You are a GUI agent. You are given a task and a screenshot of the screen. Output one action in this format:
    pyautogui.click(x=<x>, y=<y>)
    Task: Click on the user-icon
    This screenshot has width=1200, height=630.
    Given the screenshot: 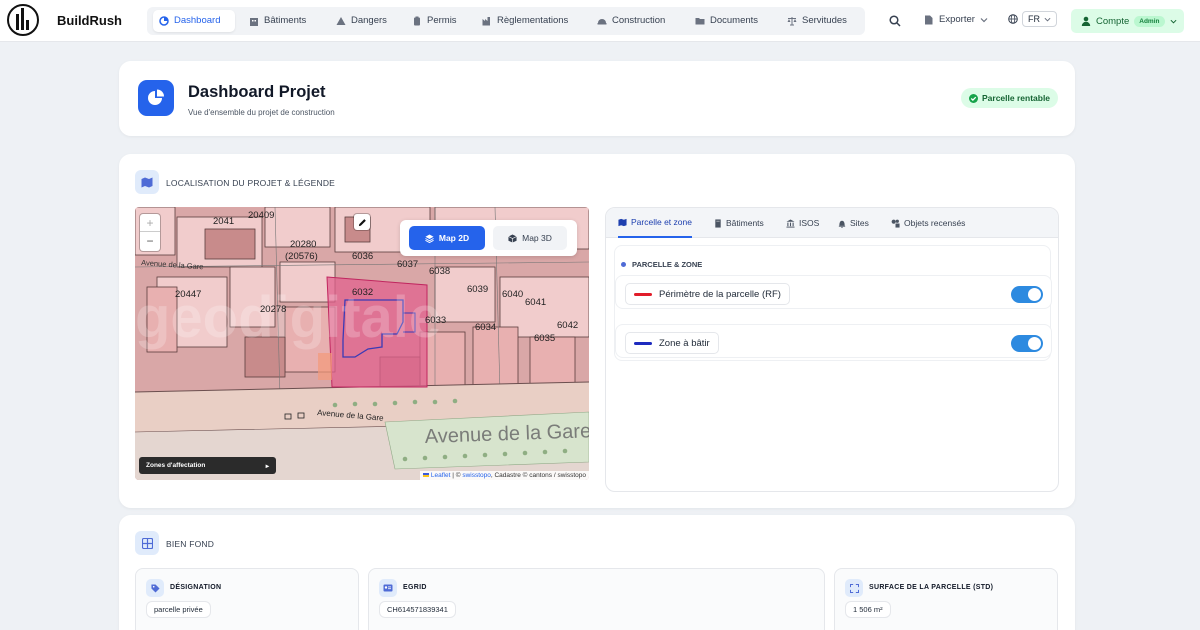 What is the action you would take?
    pyautogui.click(x=1086, y=21)
    